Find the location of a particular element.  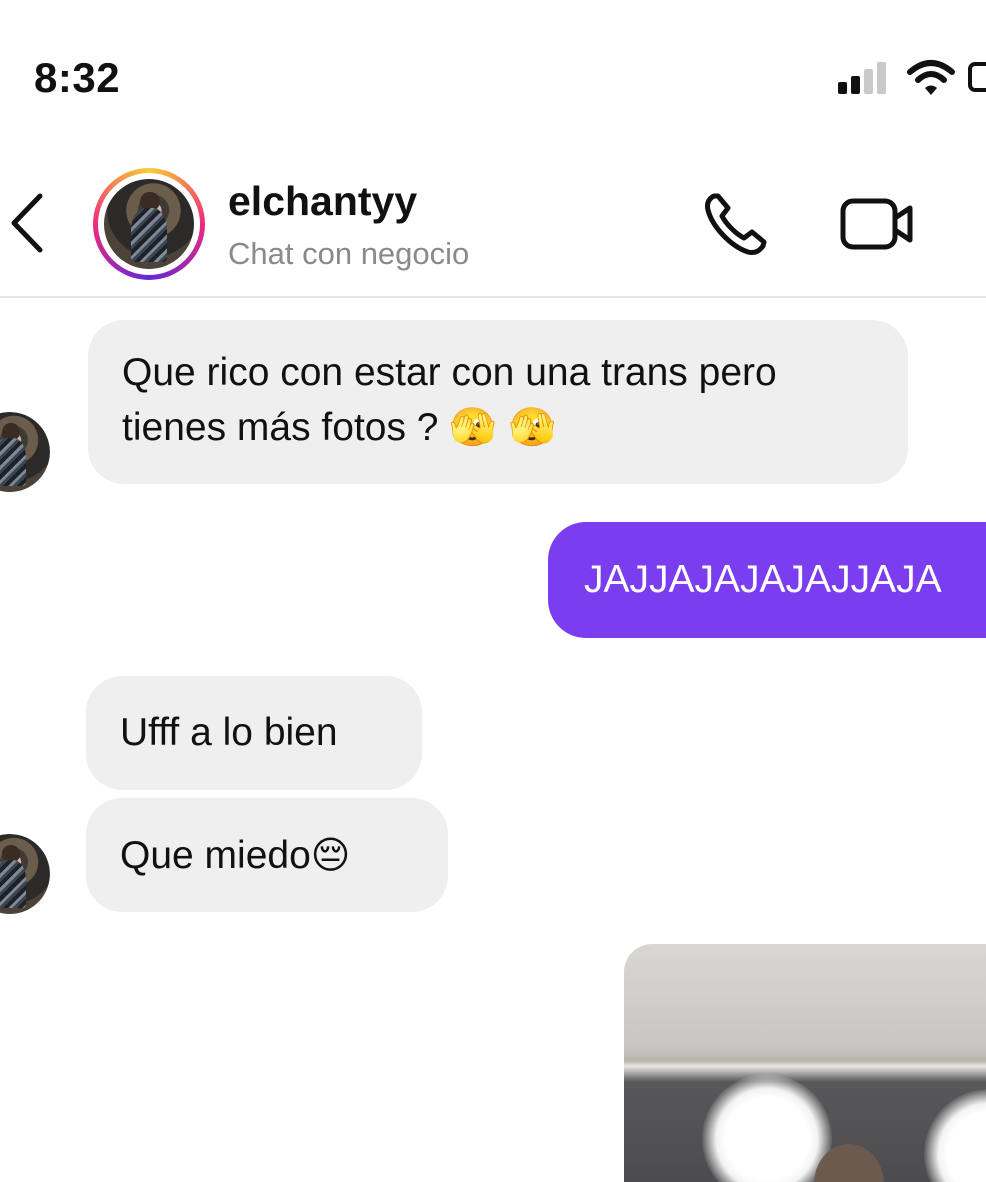

message-text-line: tienes más fotos ? 🫣 🫣 is located at coordinates (339, 427).